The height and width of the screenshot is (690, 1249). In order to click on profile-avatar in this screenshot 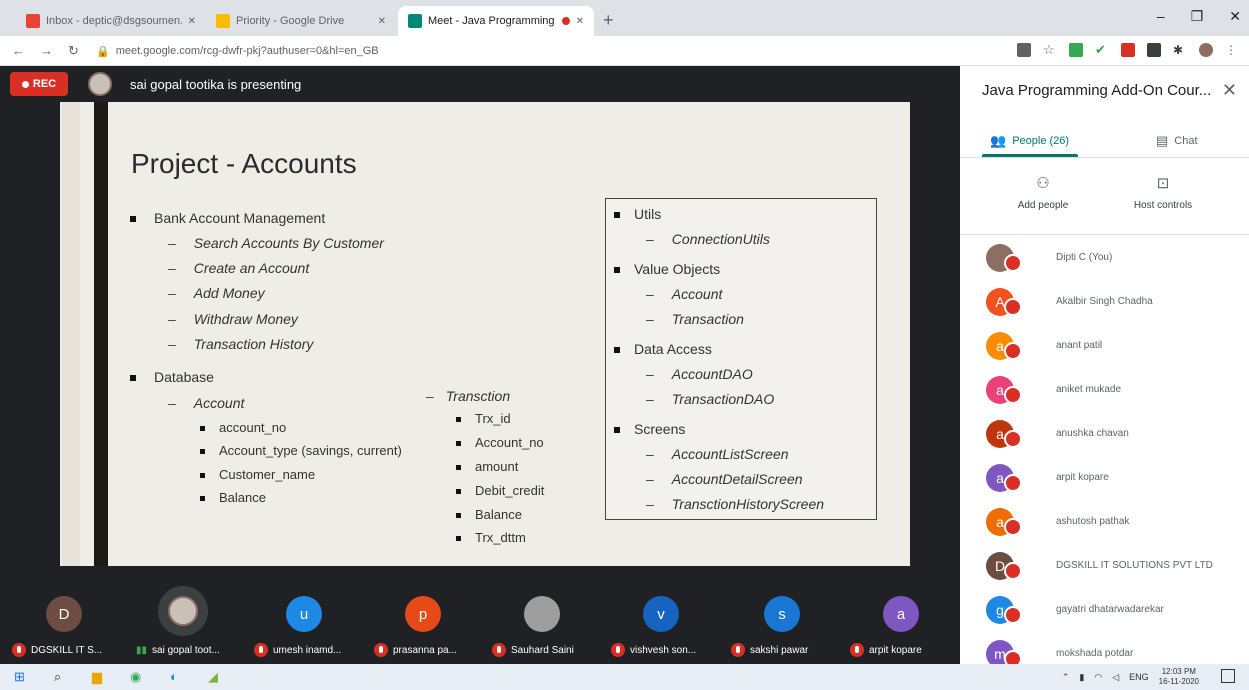, I will do `click(1206, 50)`.